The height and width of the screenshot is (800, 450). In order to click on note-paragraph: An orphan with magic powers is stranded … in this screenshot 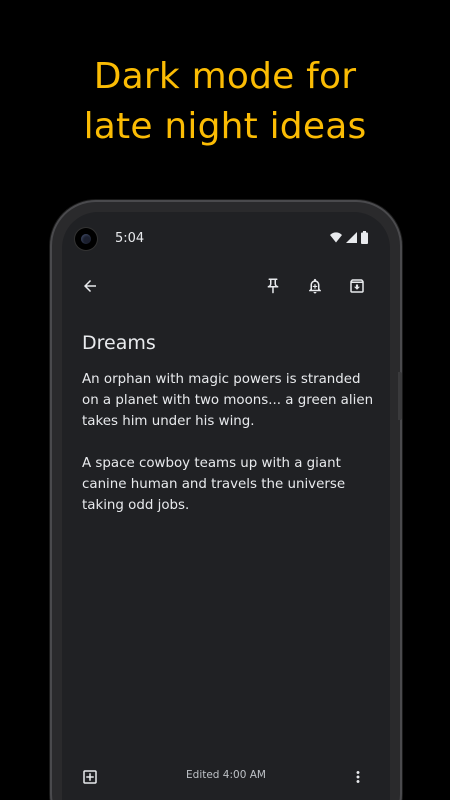, I will do `click(228, 400)`.